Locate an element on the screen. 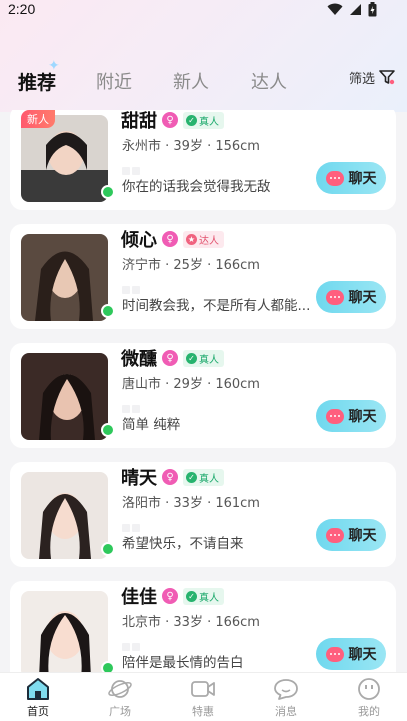 Image resolution: width=407 pixels, height=721 pixels. nav-square: 广场 is located at coordinates (120, 698).